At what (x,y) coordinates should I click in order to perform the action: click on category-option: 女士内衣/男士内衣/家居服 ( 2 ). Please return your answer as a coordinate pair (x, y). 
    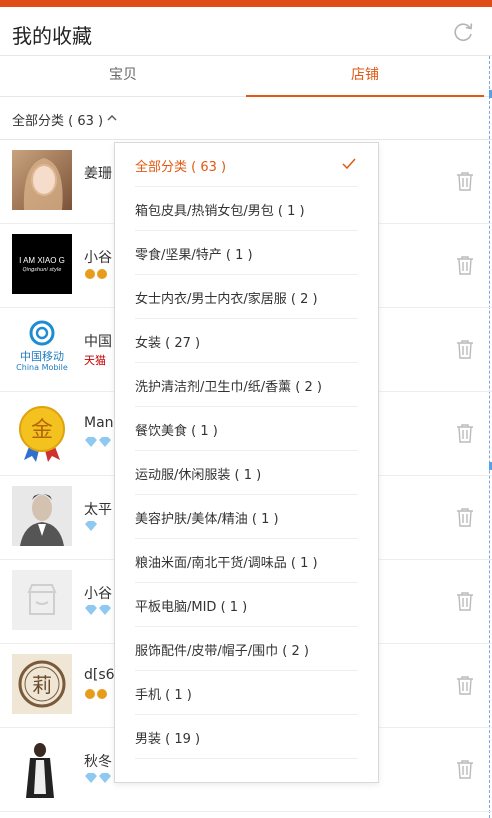
    Looking at the image, I should click on (246, 297).